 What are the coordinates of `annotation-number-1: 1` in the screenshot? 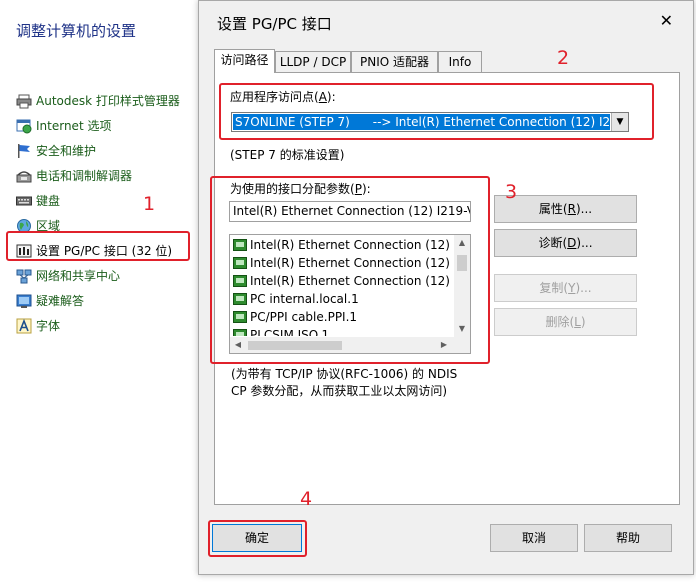 It's located at (149, 204).